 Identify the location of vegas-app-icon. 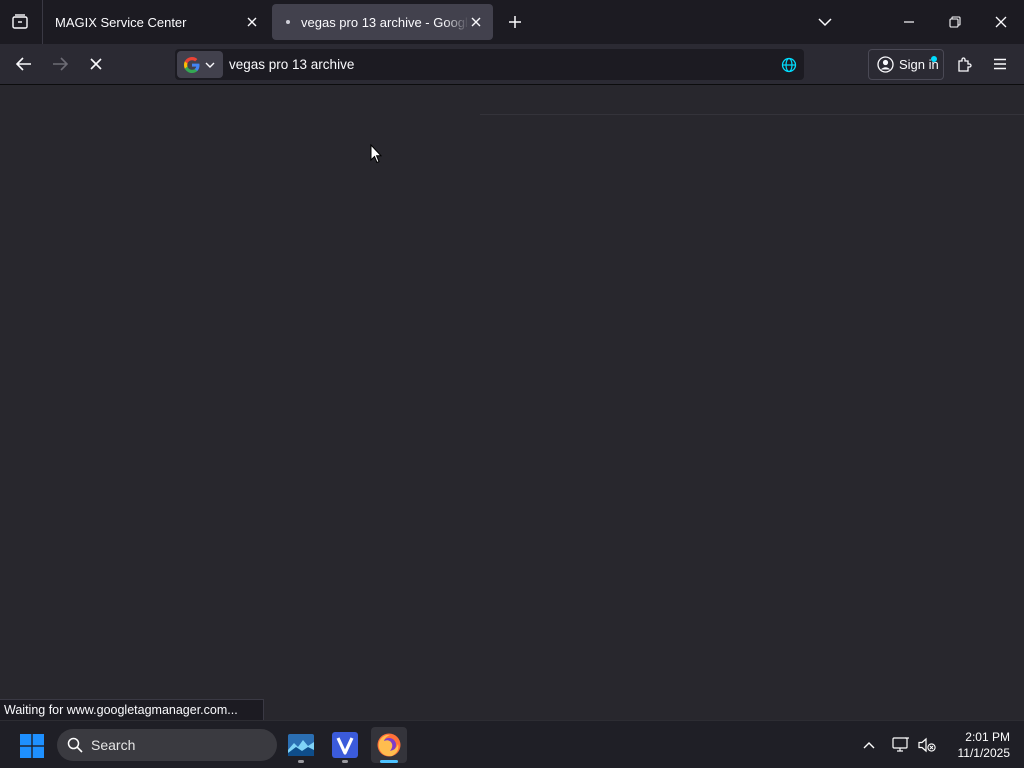
(345, 745).